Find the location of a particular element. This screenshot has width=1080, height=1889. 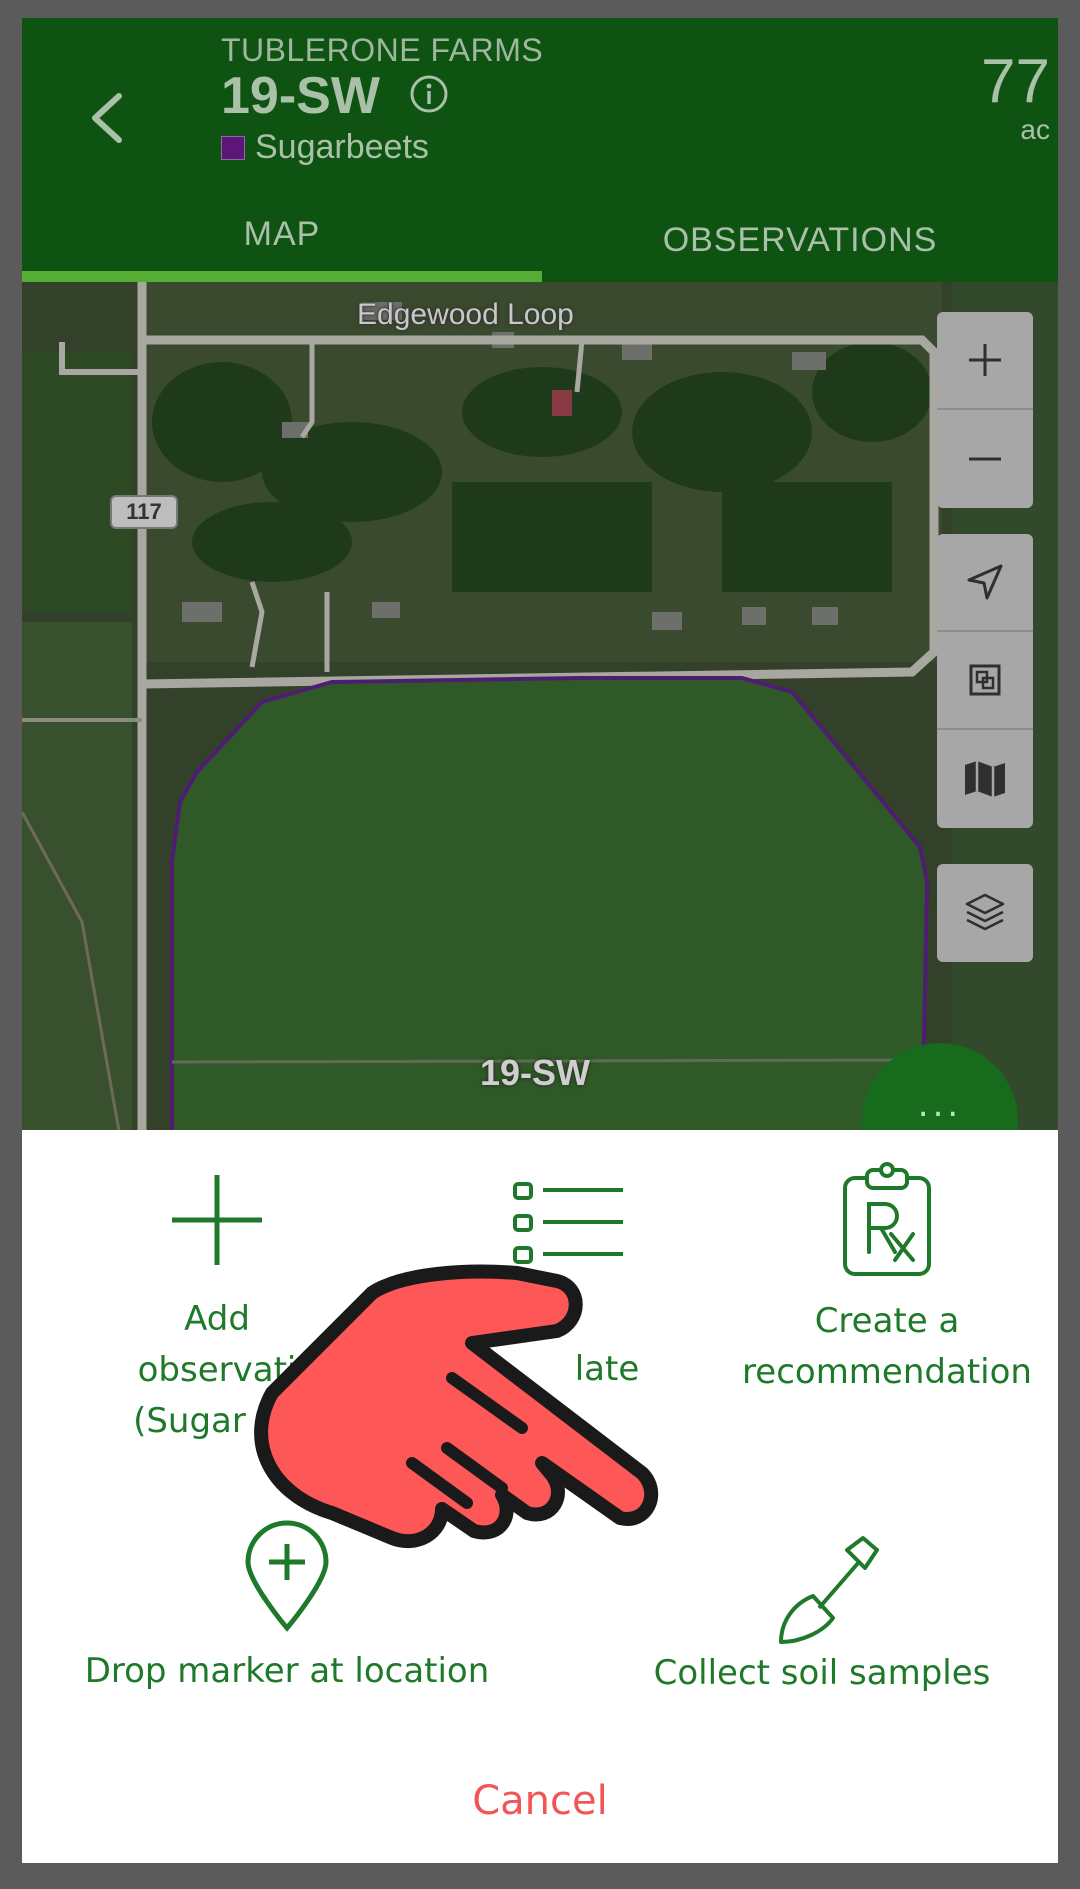

zoom-controls is located at coordinates (985, 410).